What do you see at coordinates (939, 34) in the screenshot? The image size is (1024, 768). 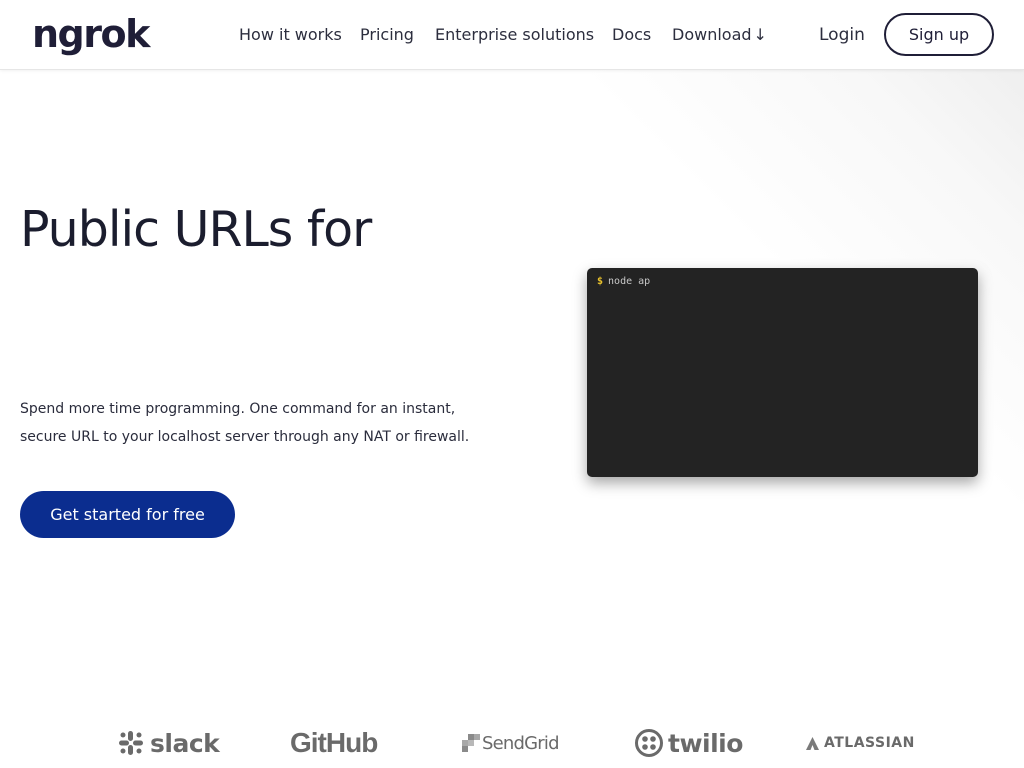 I see `signup-button: Sign up` at bounding box center [939, 34].